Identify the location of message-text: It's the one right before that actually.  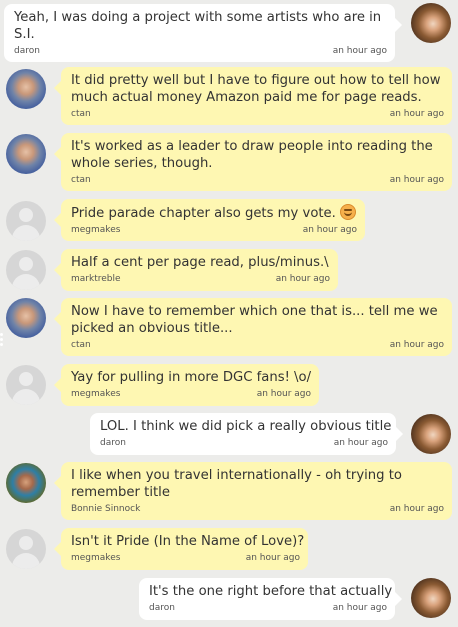
(271, 591).